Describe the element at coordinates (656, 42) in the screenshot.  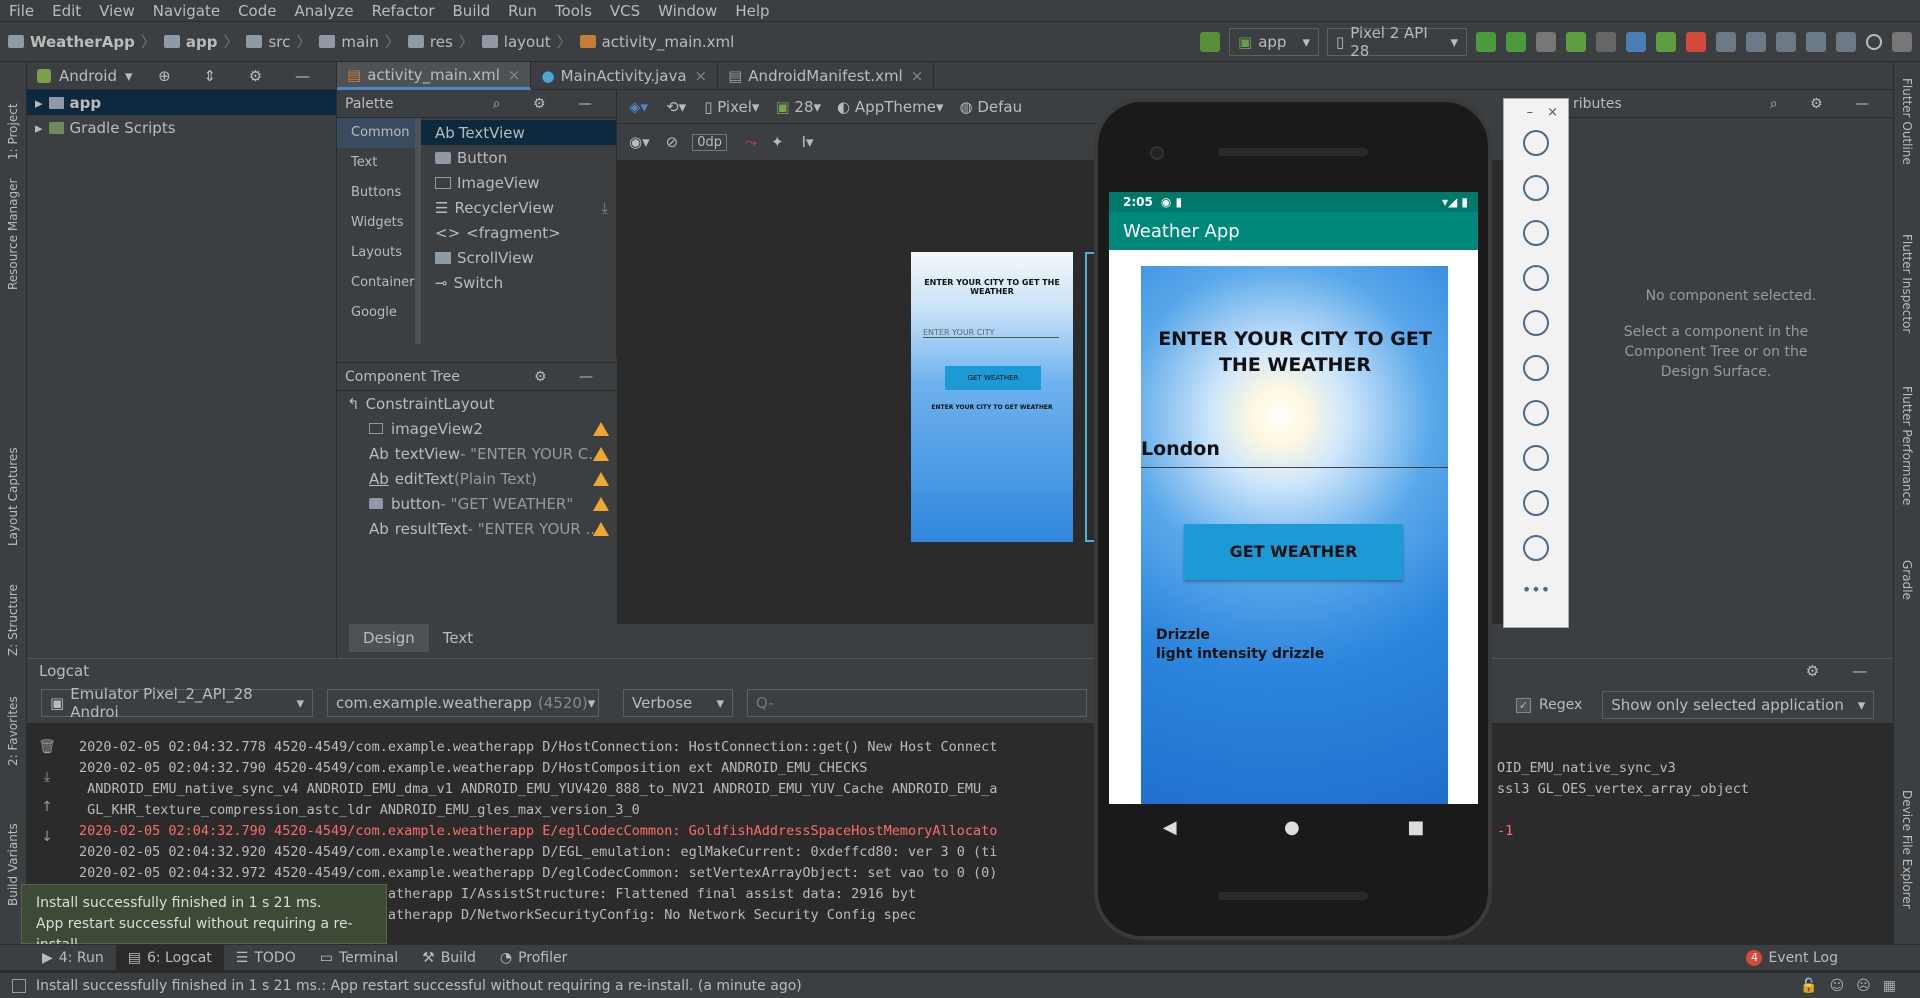
I see `breadcrumb-file: activity_main.xml` at that location.